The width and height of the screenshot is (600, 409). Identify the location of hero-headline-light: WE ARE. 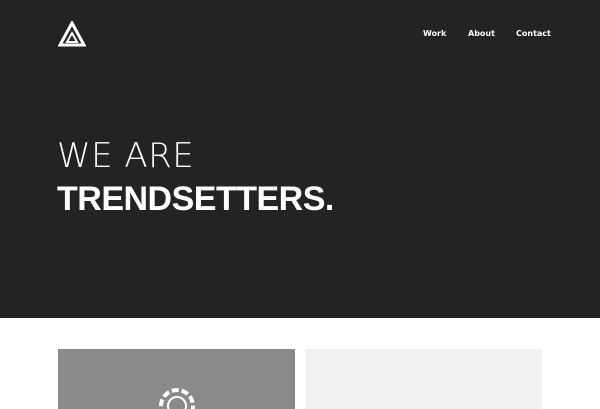
(126, 156).